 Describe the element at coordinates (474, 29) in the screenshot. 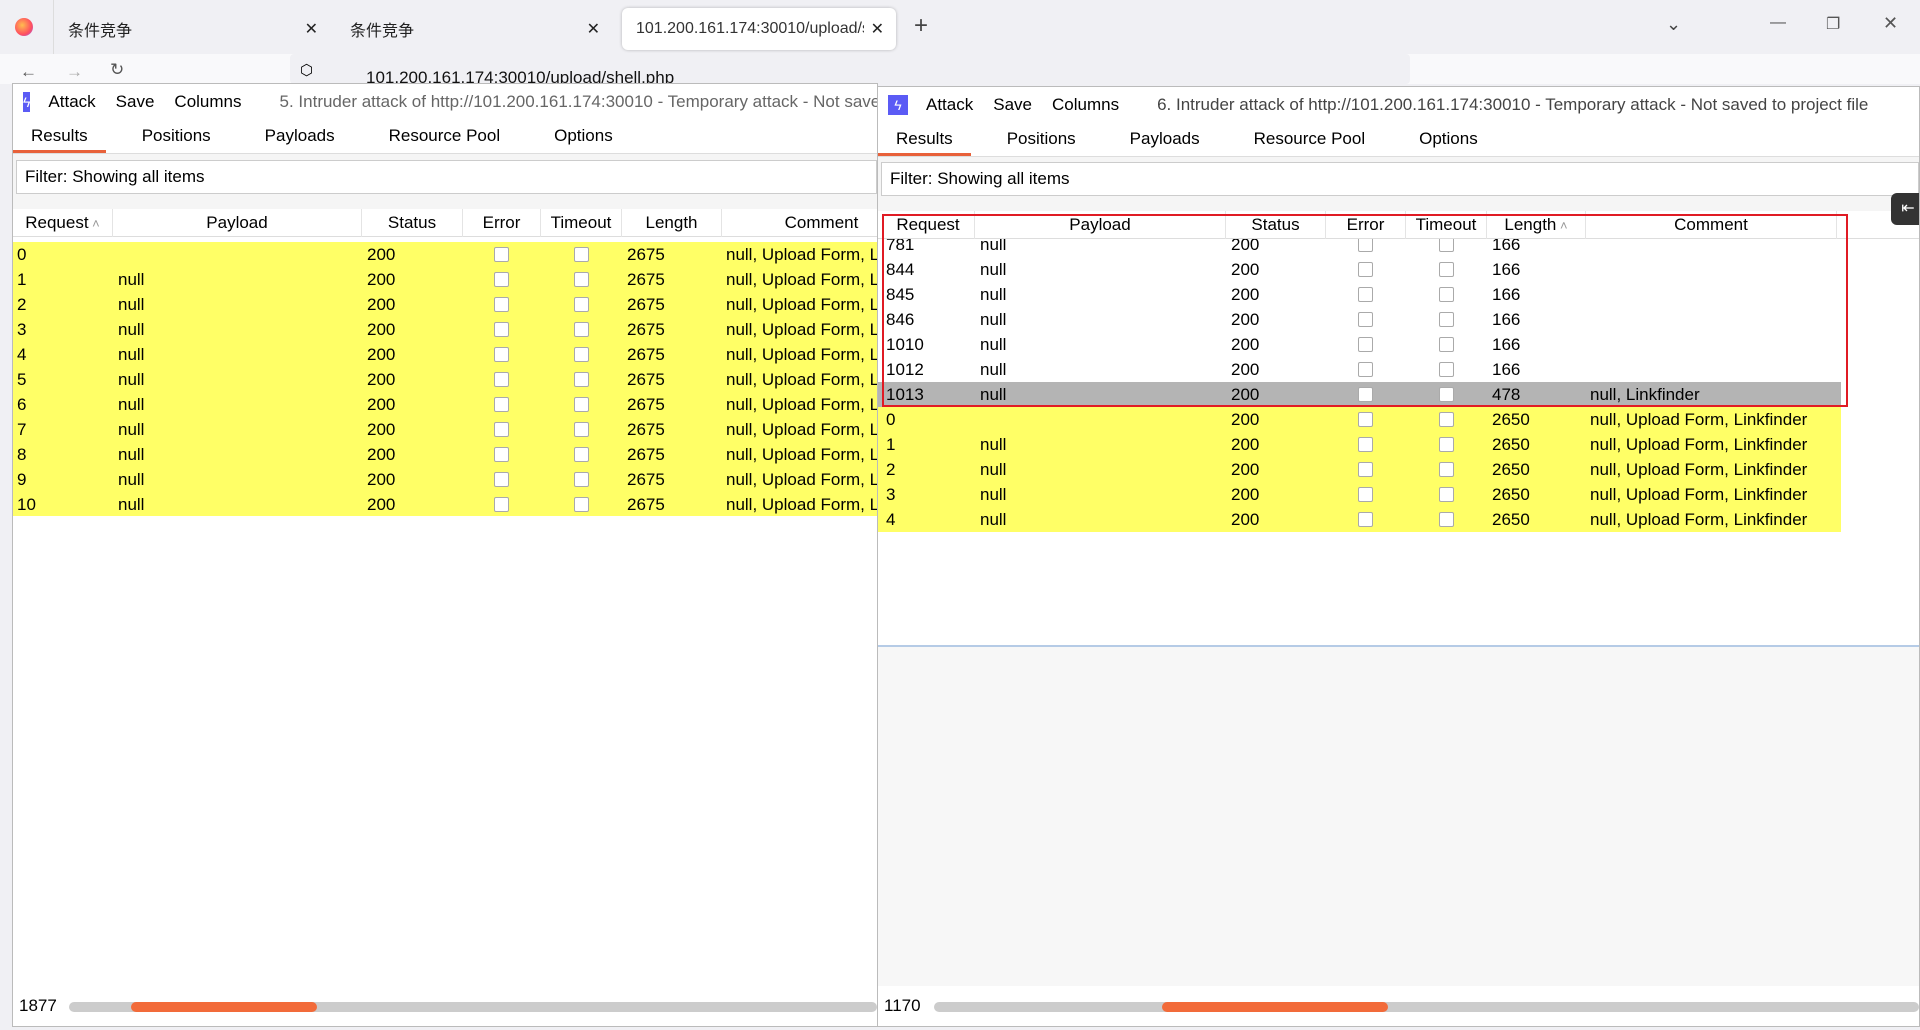

I see `browser-tab-2: 条件竞争 ✕` at that location.